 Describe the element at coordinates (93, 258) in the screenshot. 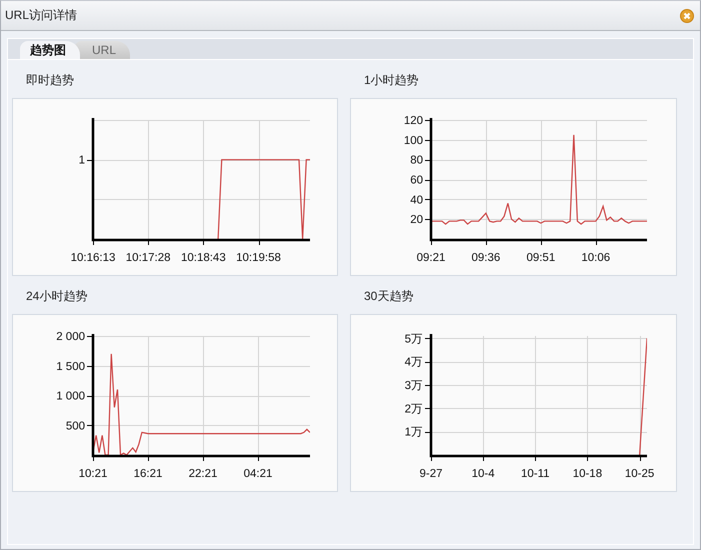

I see `axis-label: 10:16:13` at that location.